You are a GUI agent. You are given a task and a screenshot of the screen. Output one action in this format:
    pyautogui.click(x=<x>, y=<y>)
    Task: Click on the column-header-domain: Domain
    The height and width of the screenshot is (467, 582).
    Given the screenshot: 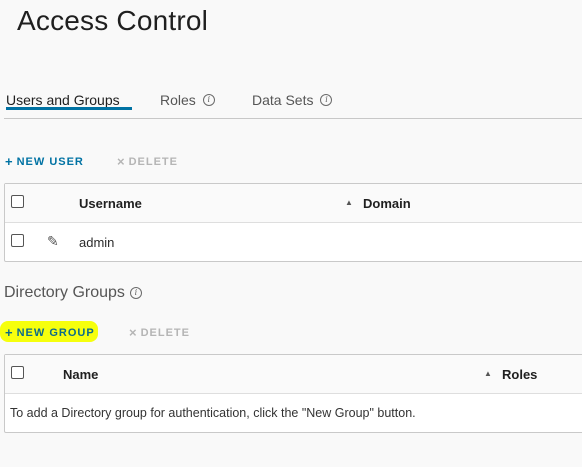 What is the action you would take?
    pyautogui.click(x=387, y=203)
    